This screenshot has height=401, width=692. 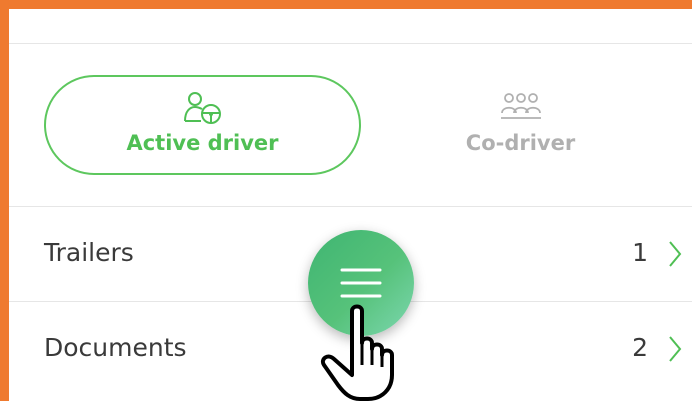 I want to click on menu-icon, so click(x=361, y=285).